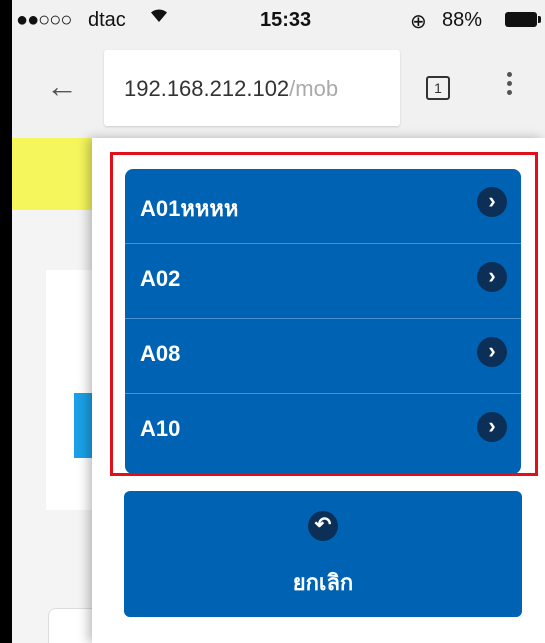  I want to click on list-item: A10 ›, so click(323, 434).